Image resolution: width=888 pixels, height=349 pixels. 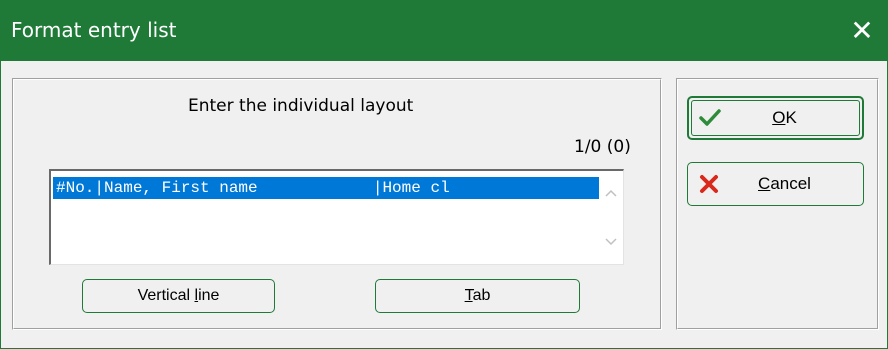 I want to click on close-button: ✕, so click(x=862, y=30).